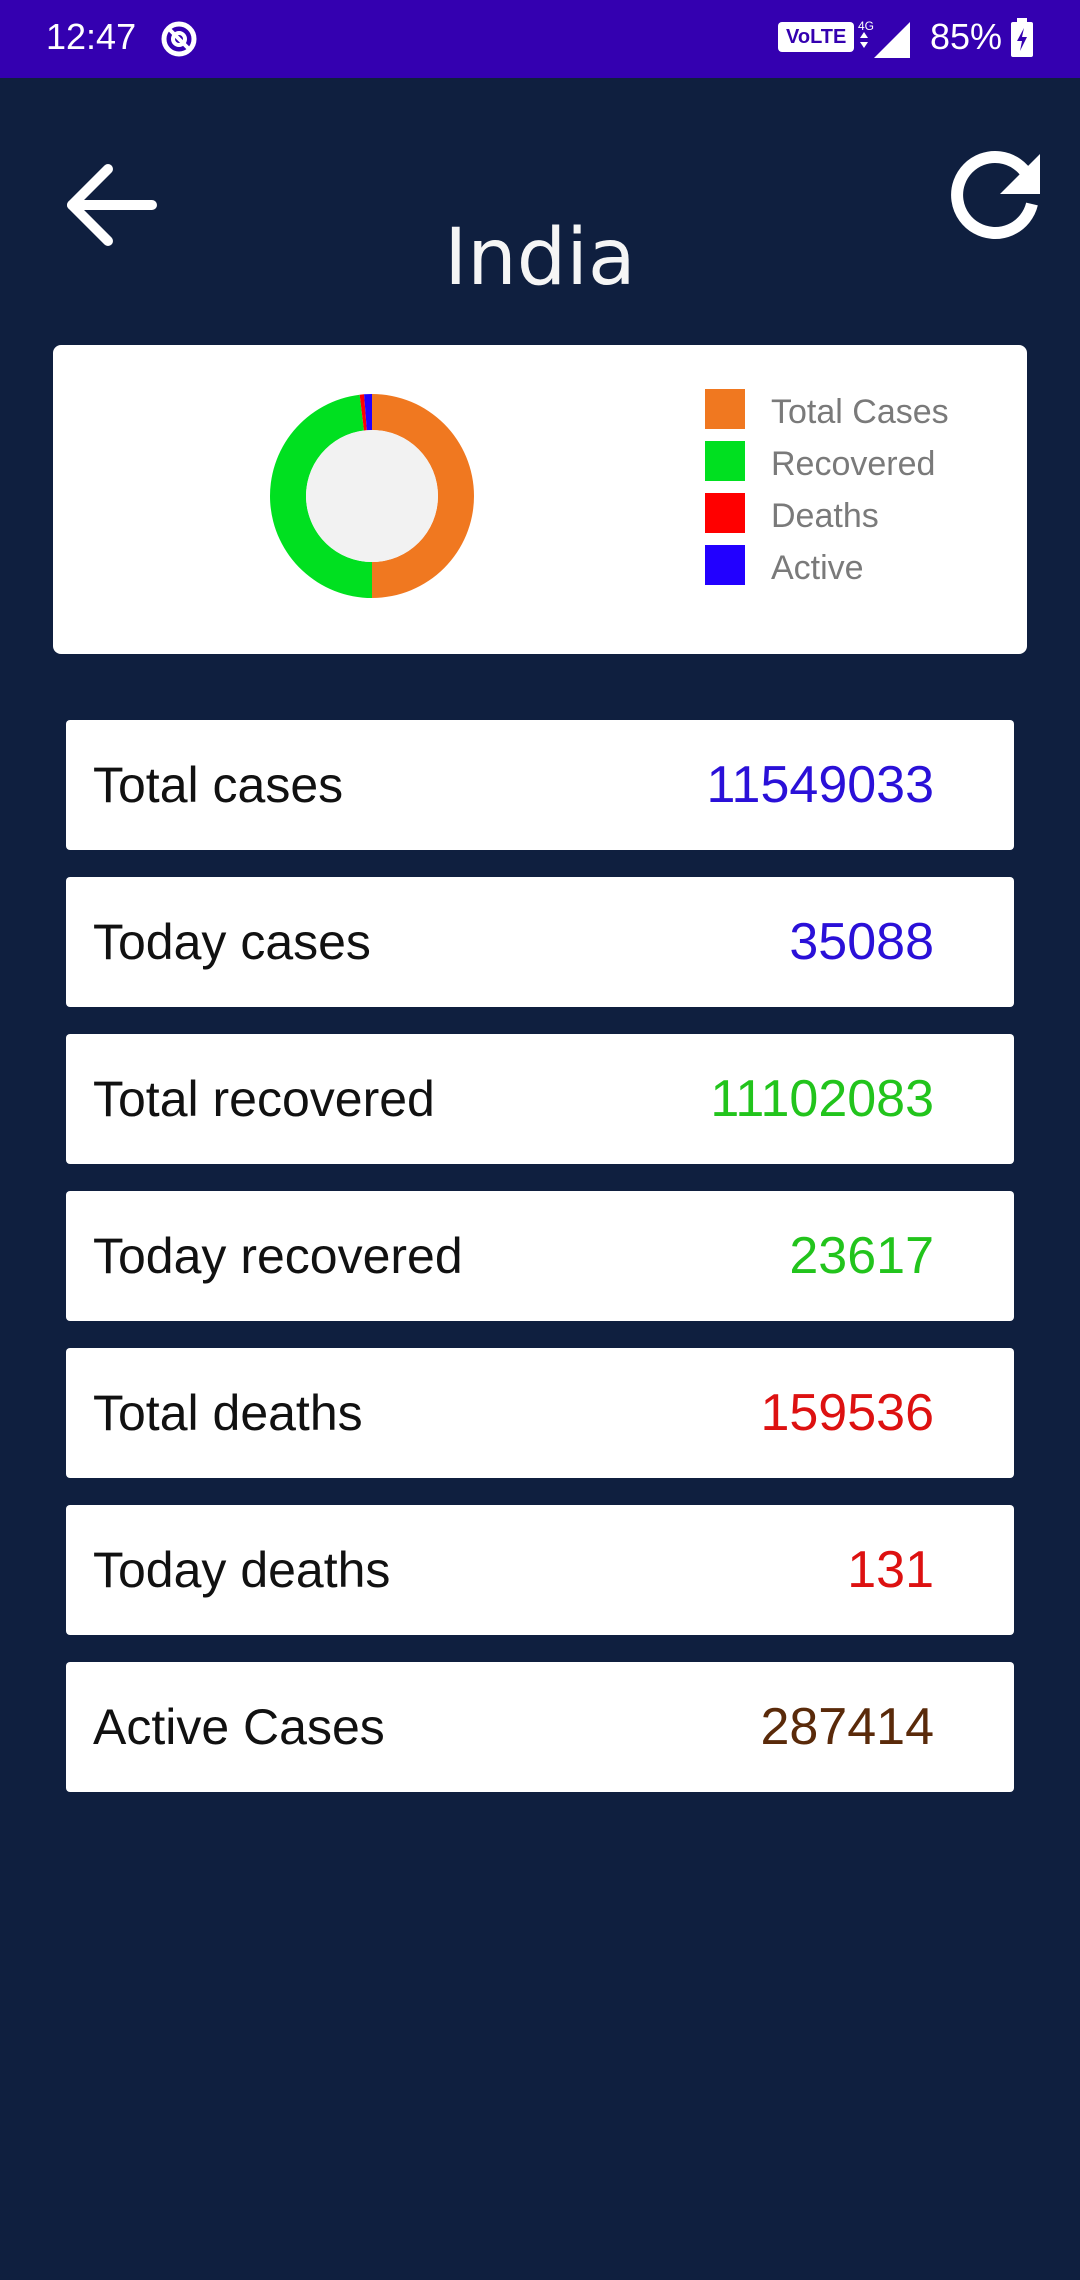 The height and width of the screenshot is (2280, 1080). Describe the element at coordinates (540, 258) in the screenshot. I see `page-title: India` at that location.